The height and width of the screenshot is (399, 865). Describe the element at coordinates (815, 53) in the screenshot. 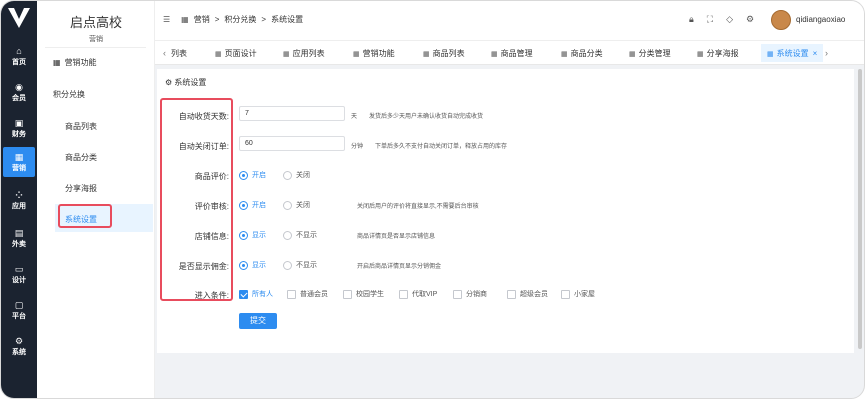

I see `close-icon: ×` at that location.